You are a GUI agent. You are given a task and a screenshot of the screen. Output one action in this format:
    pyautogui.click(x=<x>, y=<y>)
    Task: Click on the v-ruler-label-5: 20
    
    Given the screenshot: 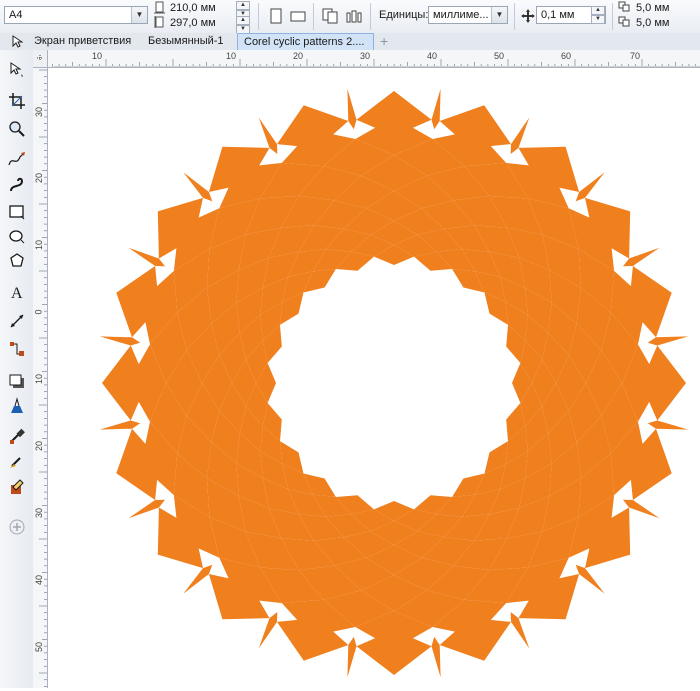 What is the action you would take?
    pyautogui.click(x=39, y=446)
    